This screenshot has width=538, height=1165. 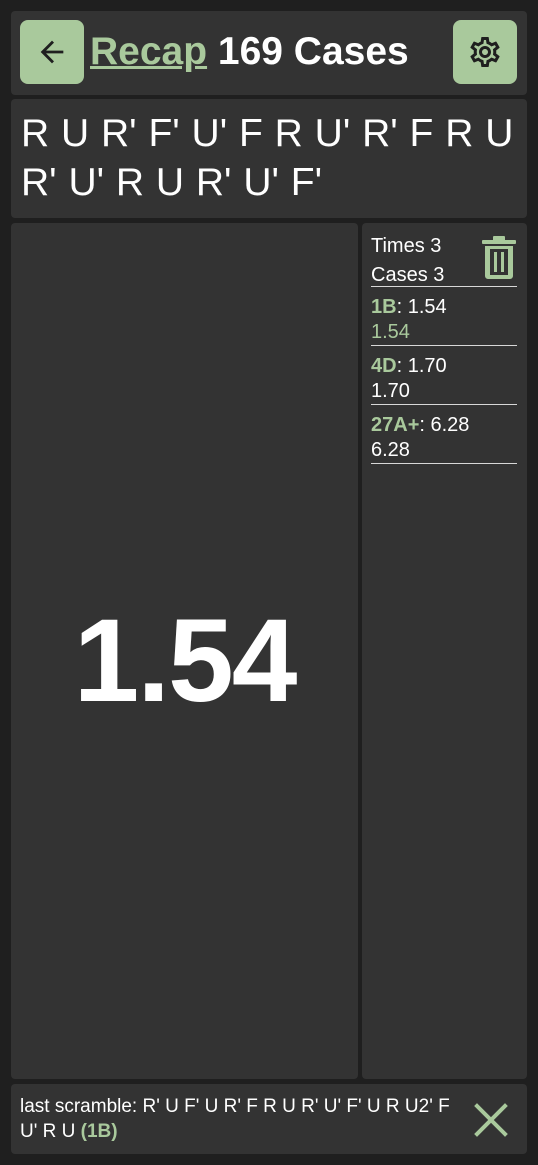 What do you see at coordinates (99, 1131) in the screenshot?
I see `last-scramble-case: (1B)` at bounding box center [99, 1131].